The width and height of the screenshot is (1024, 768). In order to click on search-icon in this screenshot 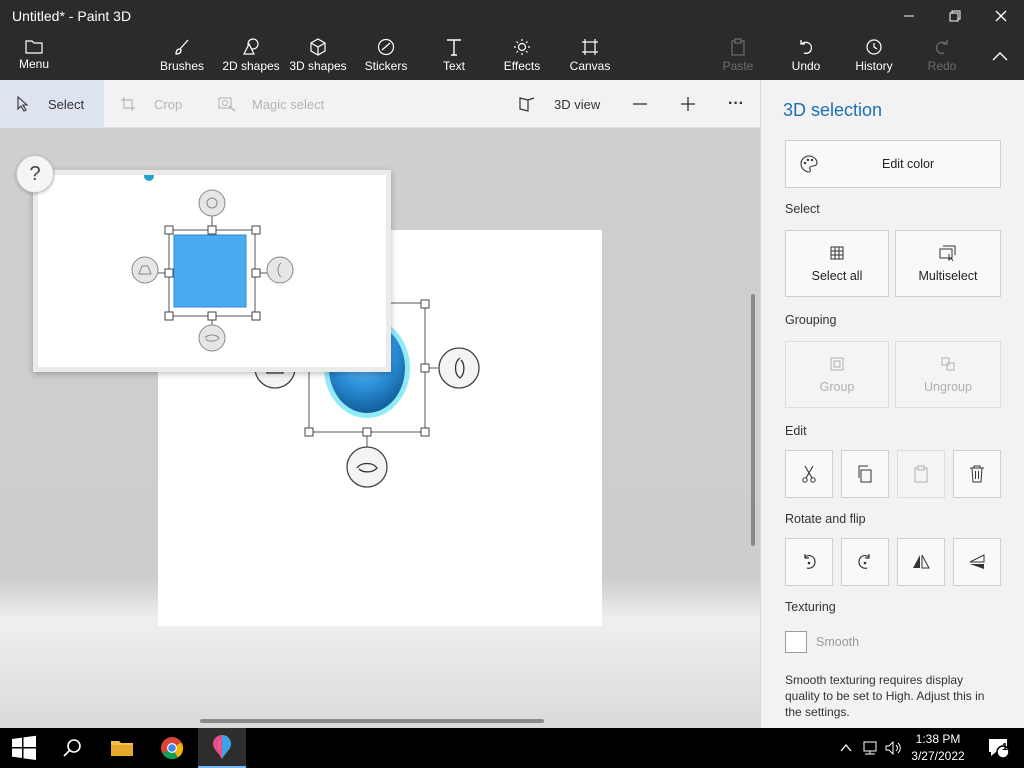, I will do `click(72, 748)`.